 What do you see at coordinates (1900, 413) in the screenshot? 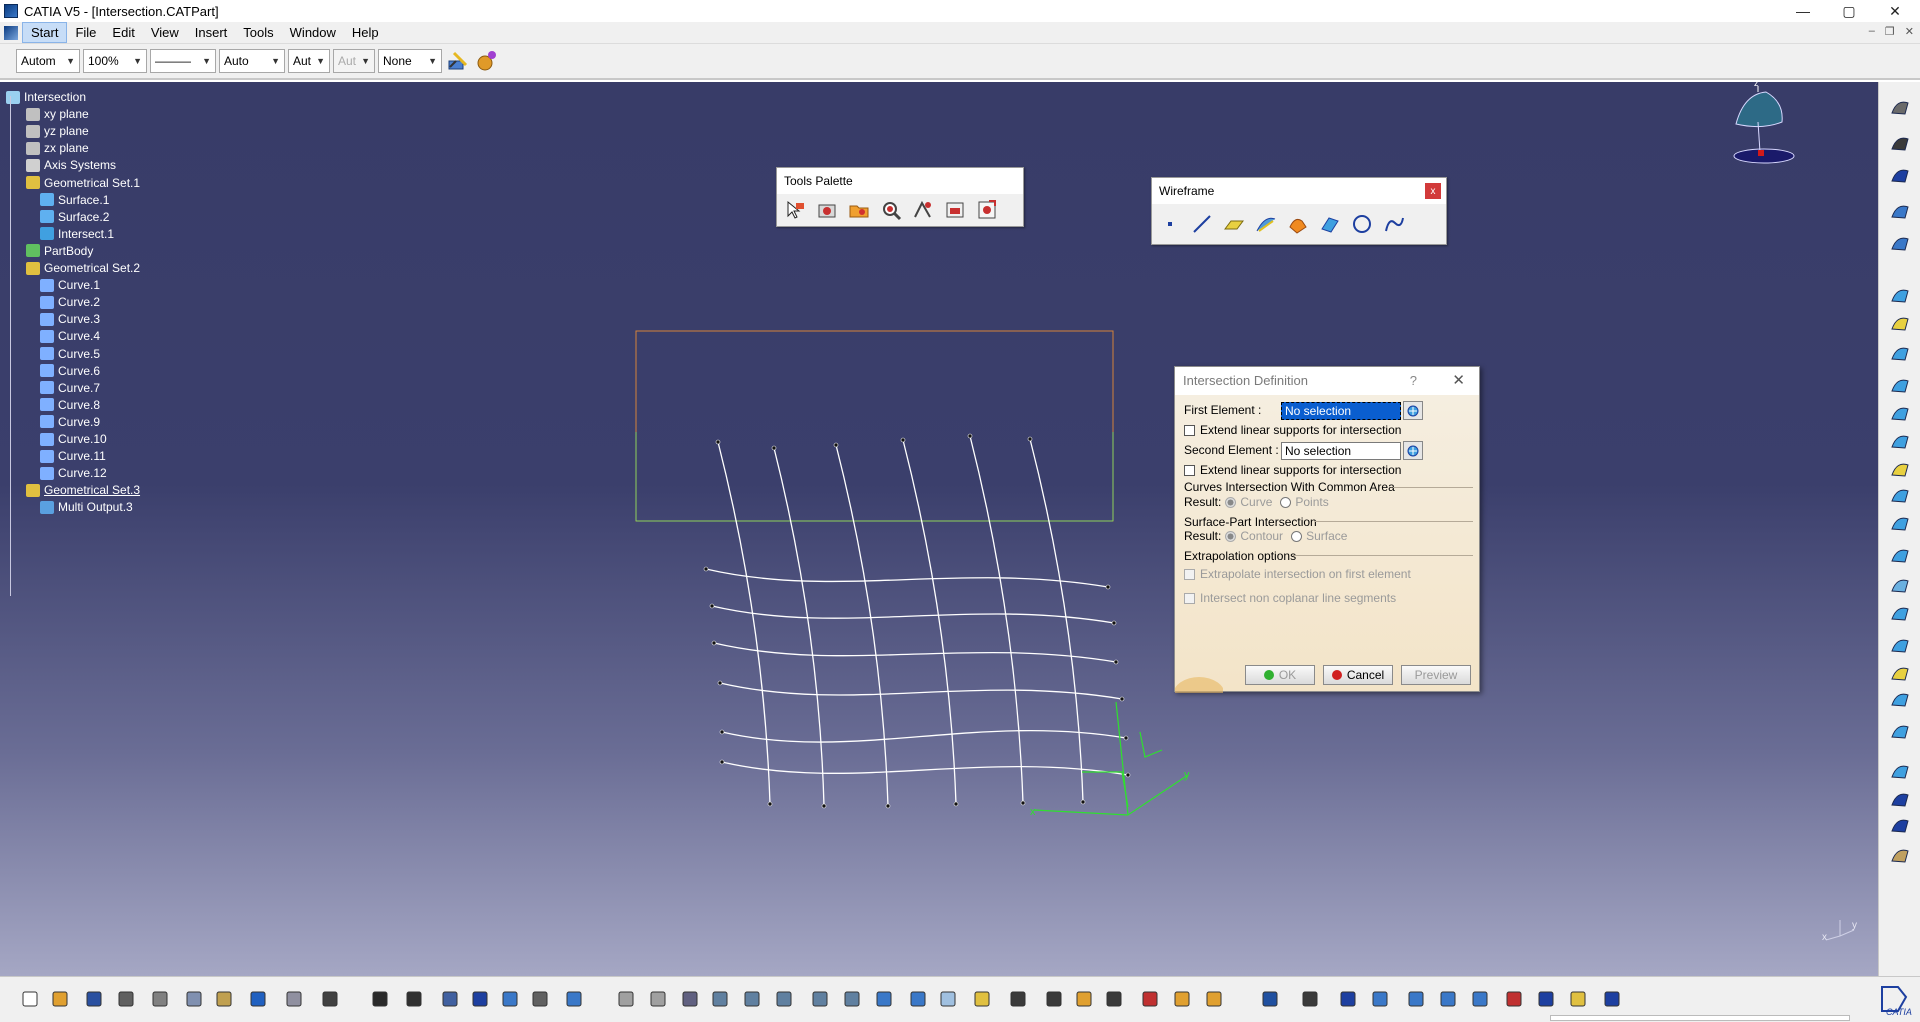
I see `offset-surface-icon` at bounding box center [1900, 413].